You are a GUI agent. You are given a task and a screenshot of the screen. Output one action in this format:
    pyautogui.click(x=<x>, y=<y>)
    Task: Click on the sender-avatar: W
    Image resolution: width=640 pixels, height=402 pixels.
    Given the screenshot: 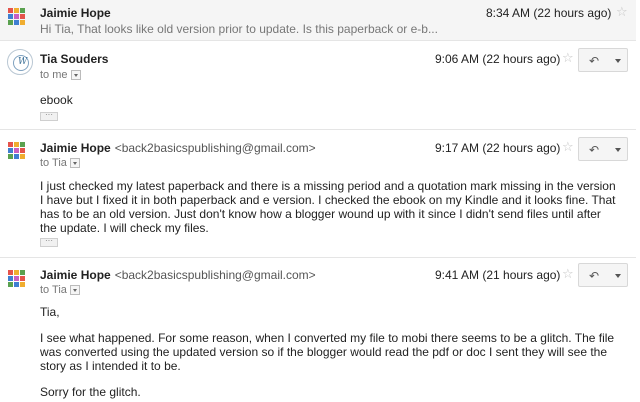 What is the action you would take?
    pyautogui.click(x=20, y=62)
    